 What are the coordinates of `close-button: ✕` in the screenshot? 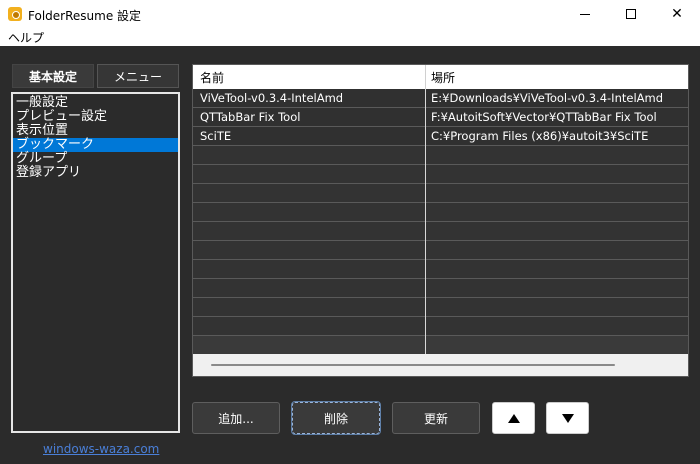 It's located at (677, 14).